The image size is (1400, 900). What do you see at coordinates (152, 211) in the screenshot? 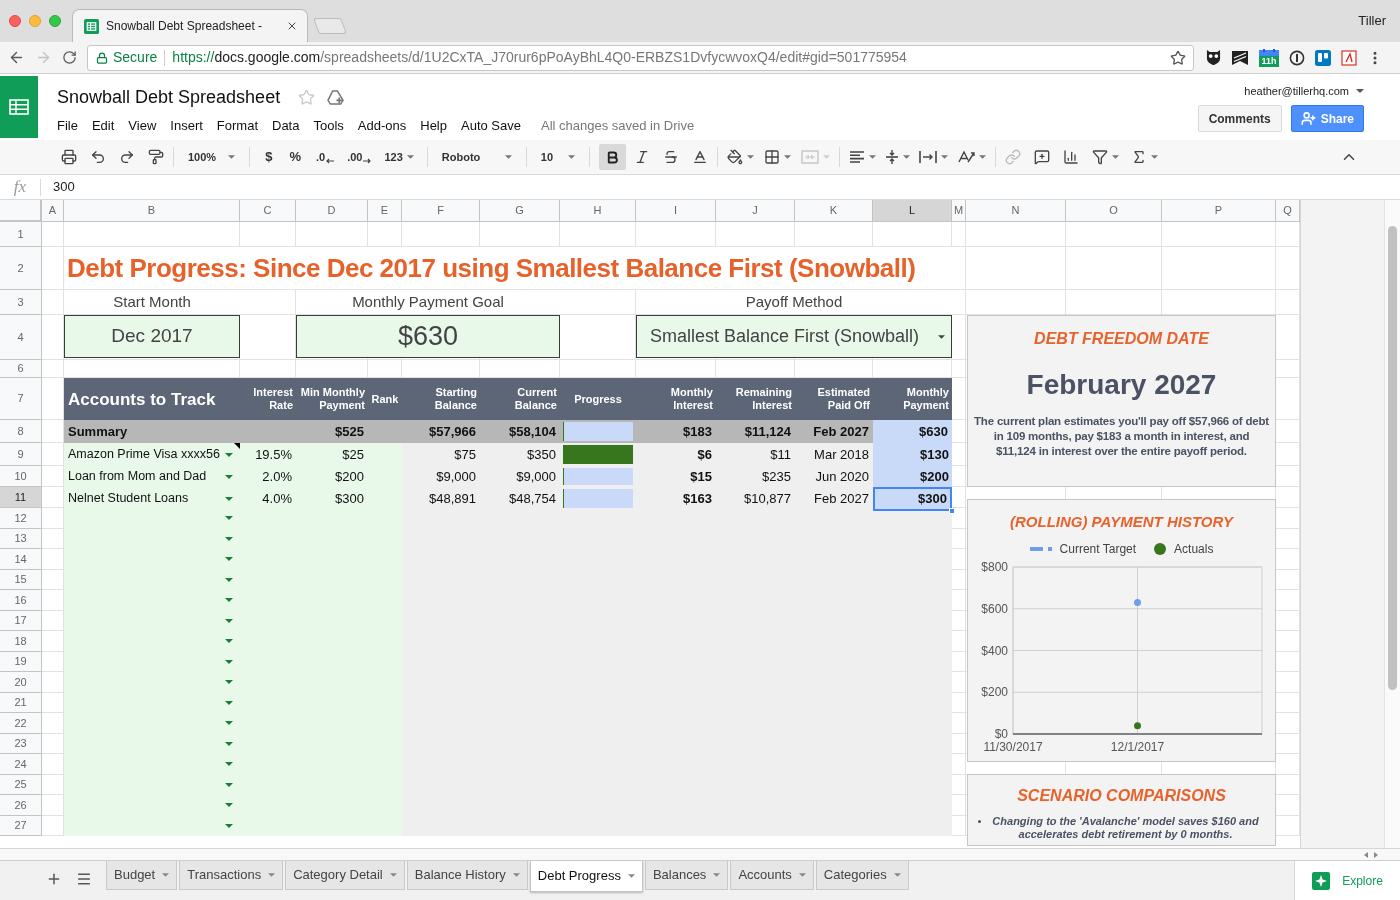
I see `column-letter: B` at bounding box center [152, 211].